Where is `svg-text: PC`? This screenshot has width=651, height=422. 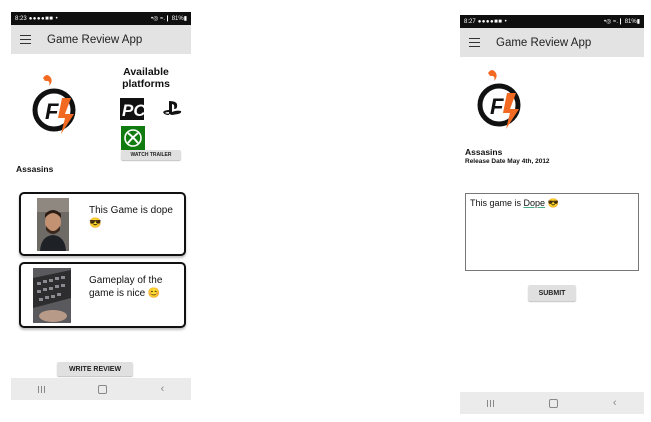
svg-text: PC is located at coordinates (133, 110).